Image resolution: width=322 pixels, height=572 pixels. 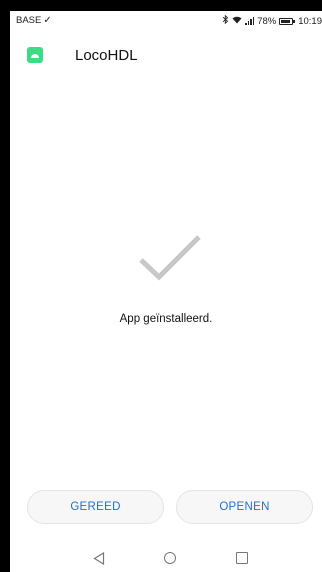 I want to click on checkmark-icon, so click(x=170, y=258).